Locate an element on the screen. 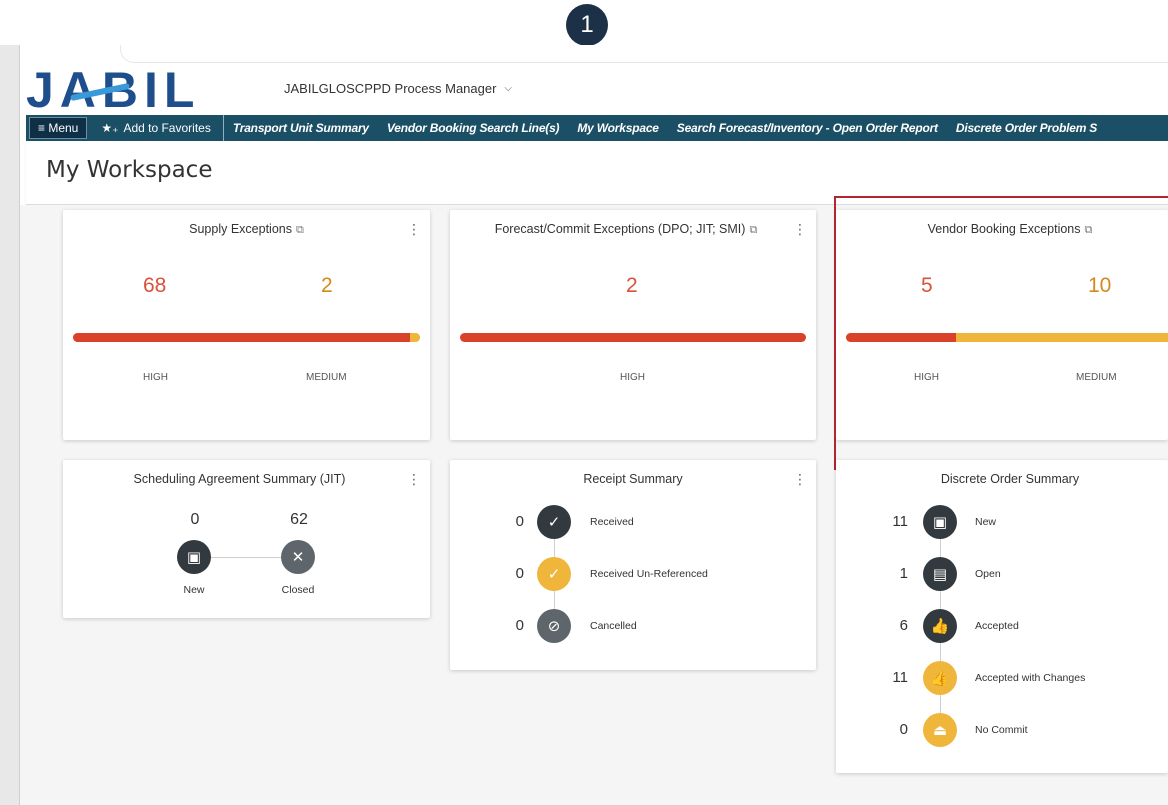 This screenshot has width=1168, height=805. scheduling-agreement-title: Scheduling Agreement Summary (JIT) is located at coordinates (239, 479).